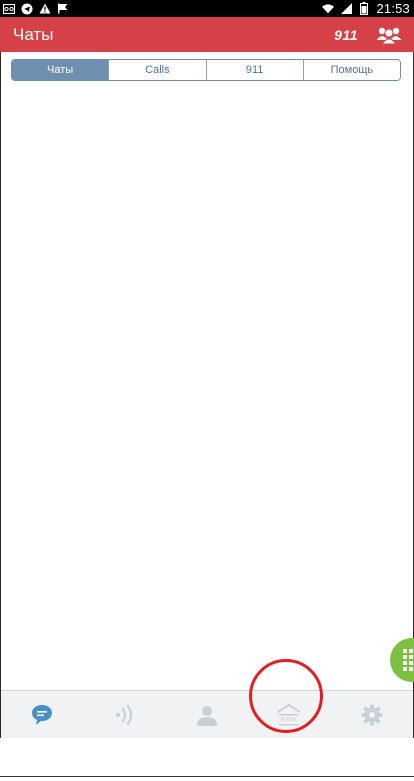 The height and width of the screenshot is (781, 414). Describe the element at coordinates (346, 9) in the screenshot. I see `signal-icon` at that location.